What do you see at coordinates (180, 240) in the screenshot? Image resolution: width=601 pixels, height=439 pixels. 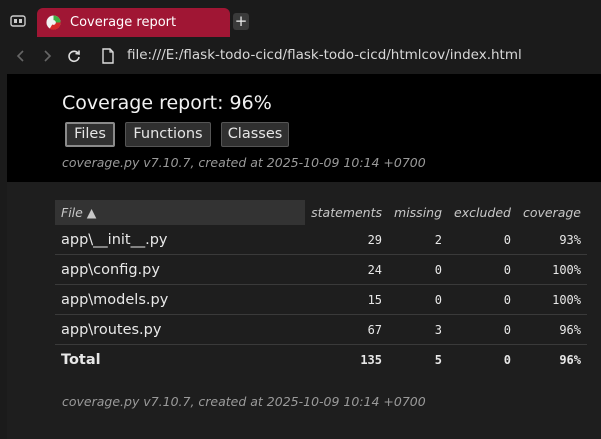 I see `file-link: app\__init__.py` at bounding box center [180, 240].